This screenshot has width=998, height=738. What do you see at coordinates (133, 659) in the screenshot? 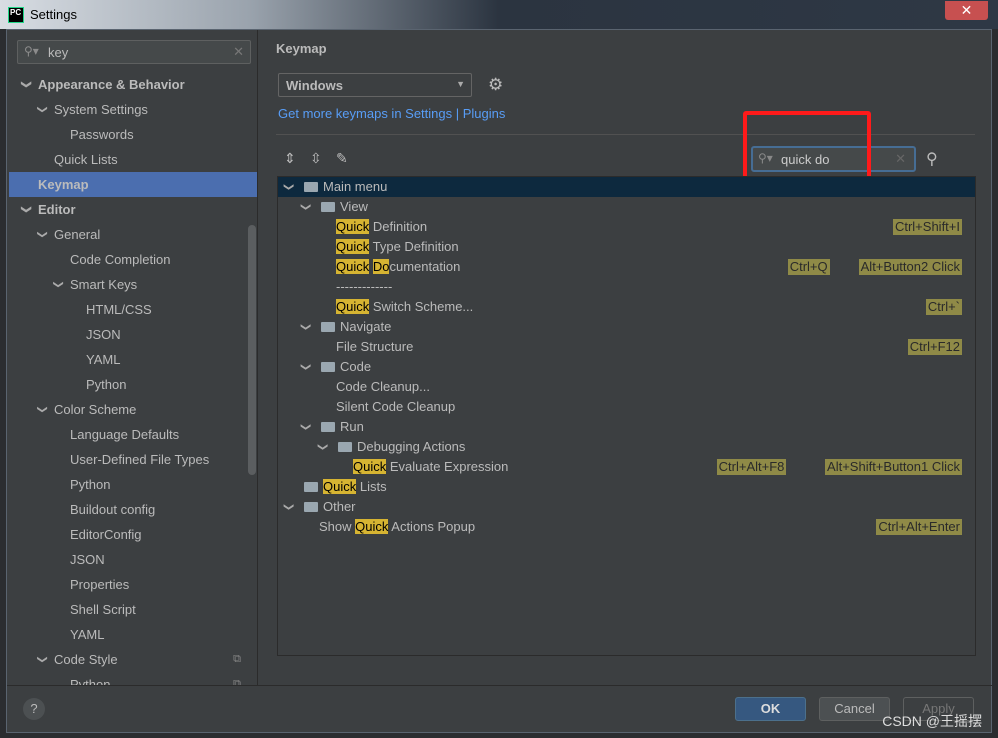
I see `sidebar-item: ❯ Code Style ⧉` at bounding box center [133, 659].